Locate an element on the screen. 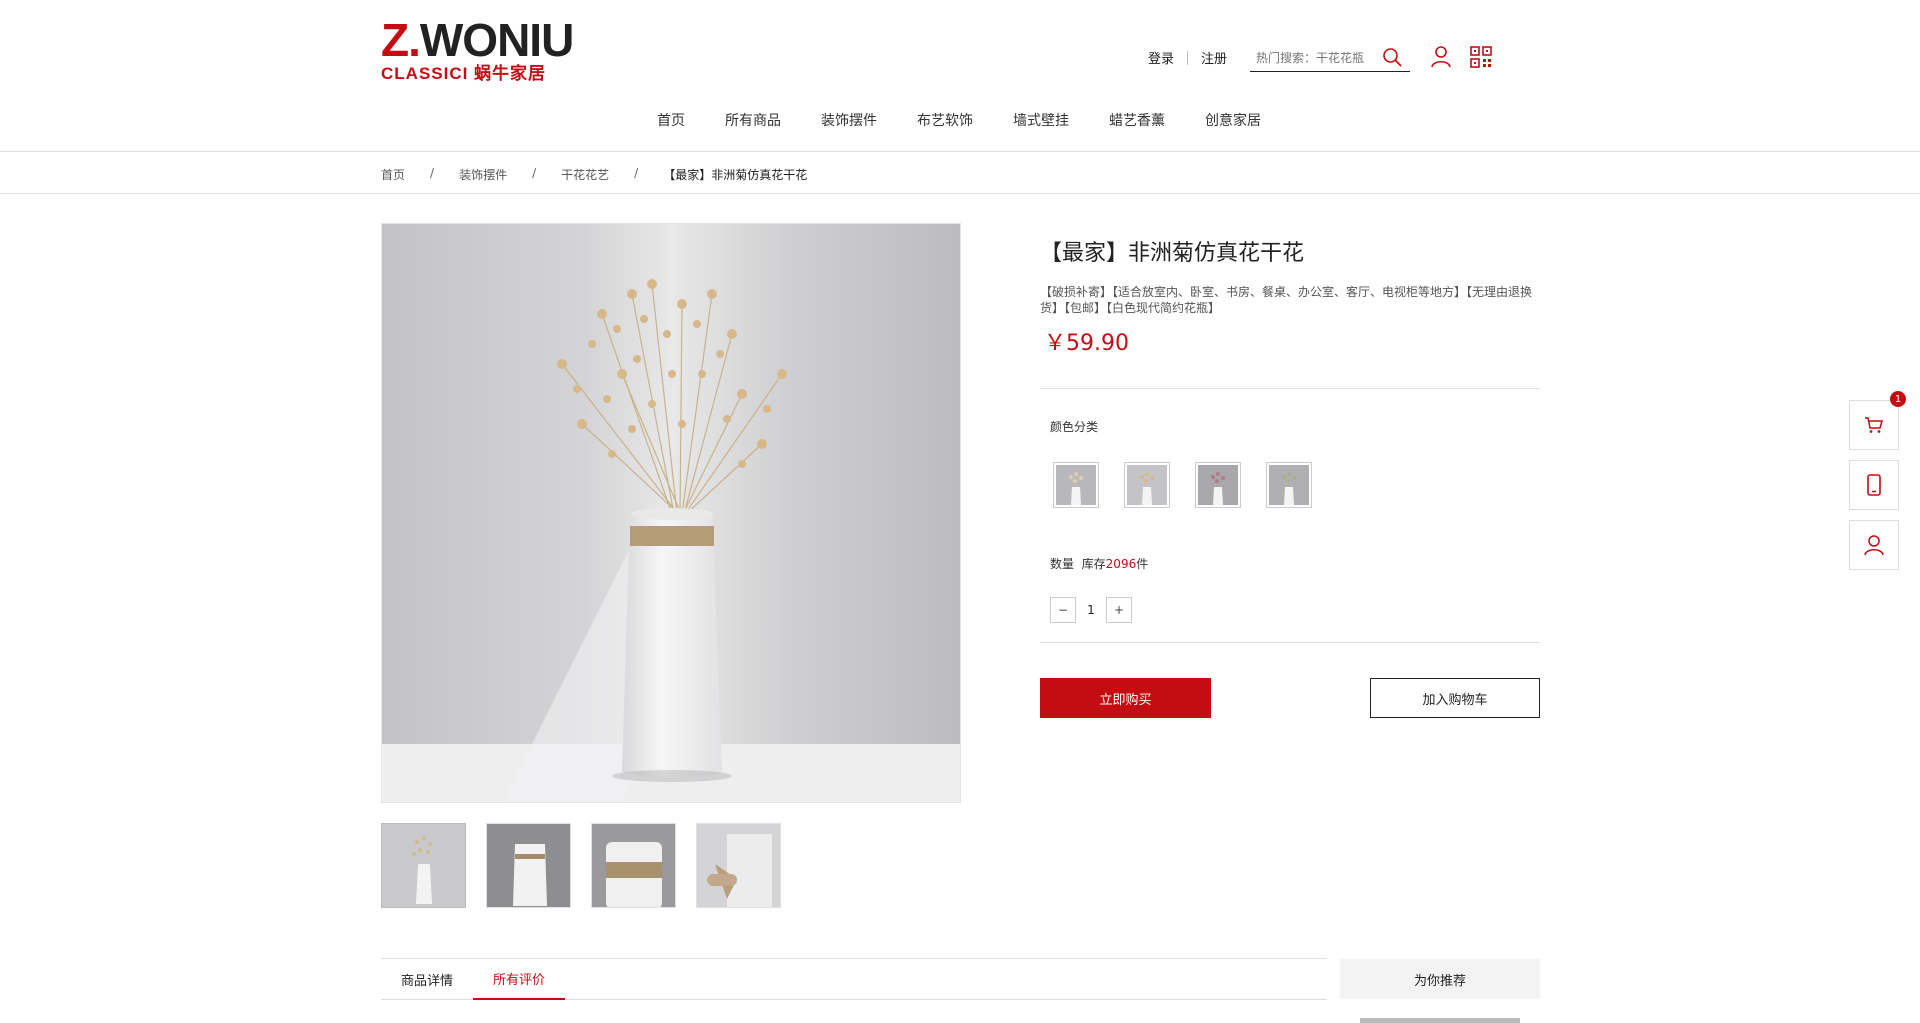 Image resolution: width=1920 pixels, height=1023 pixels. cart-icon is located at coordinates (1874, 425).